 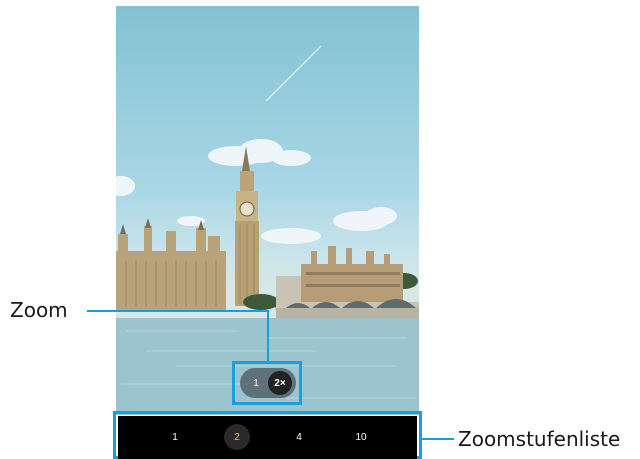 I want to click on zoom-level-1: 1, so click(x=175, y=437).